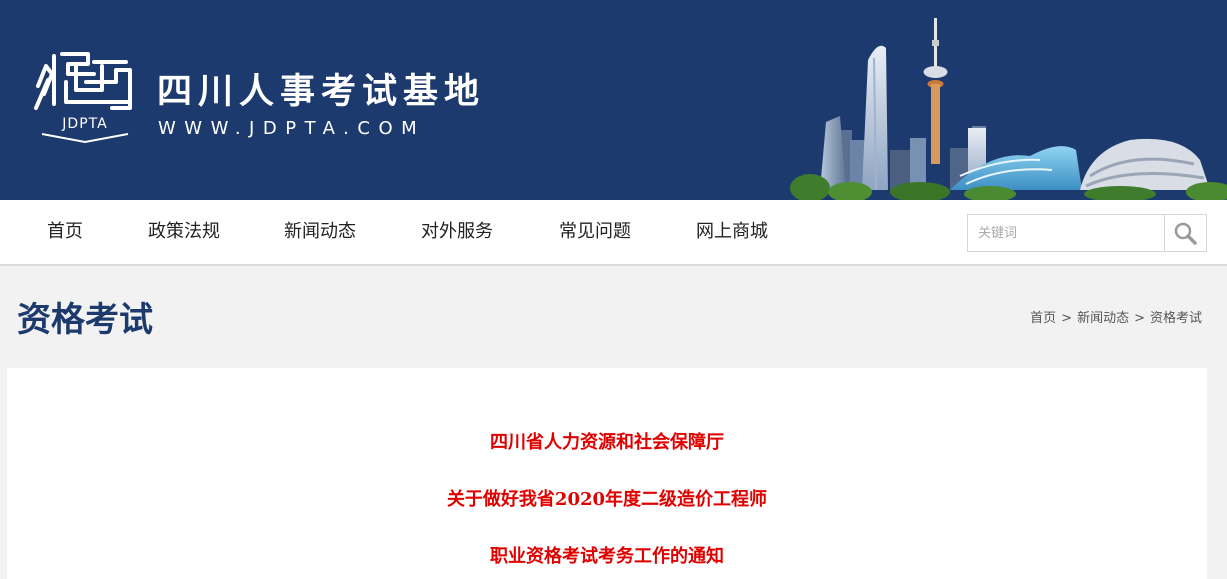  Describe the element at coordinates (320, 232) in the screenshot. I see `nav-item-news: 新闻动态` at that location.